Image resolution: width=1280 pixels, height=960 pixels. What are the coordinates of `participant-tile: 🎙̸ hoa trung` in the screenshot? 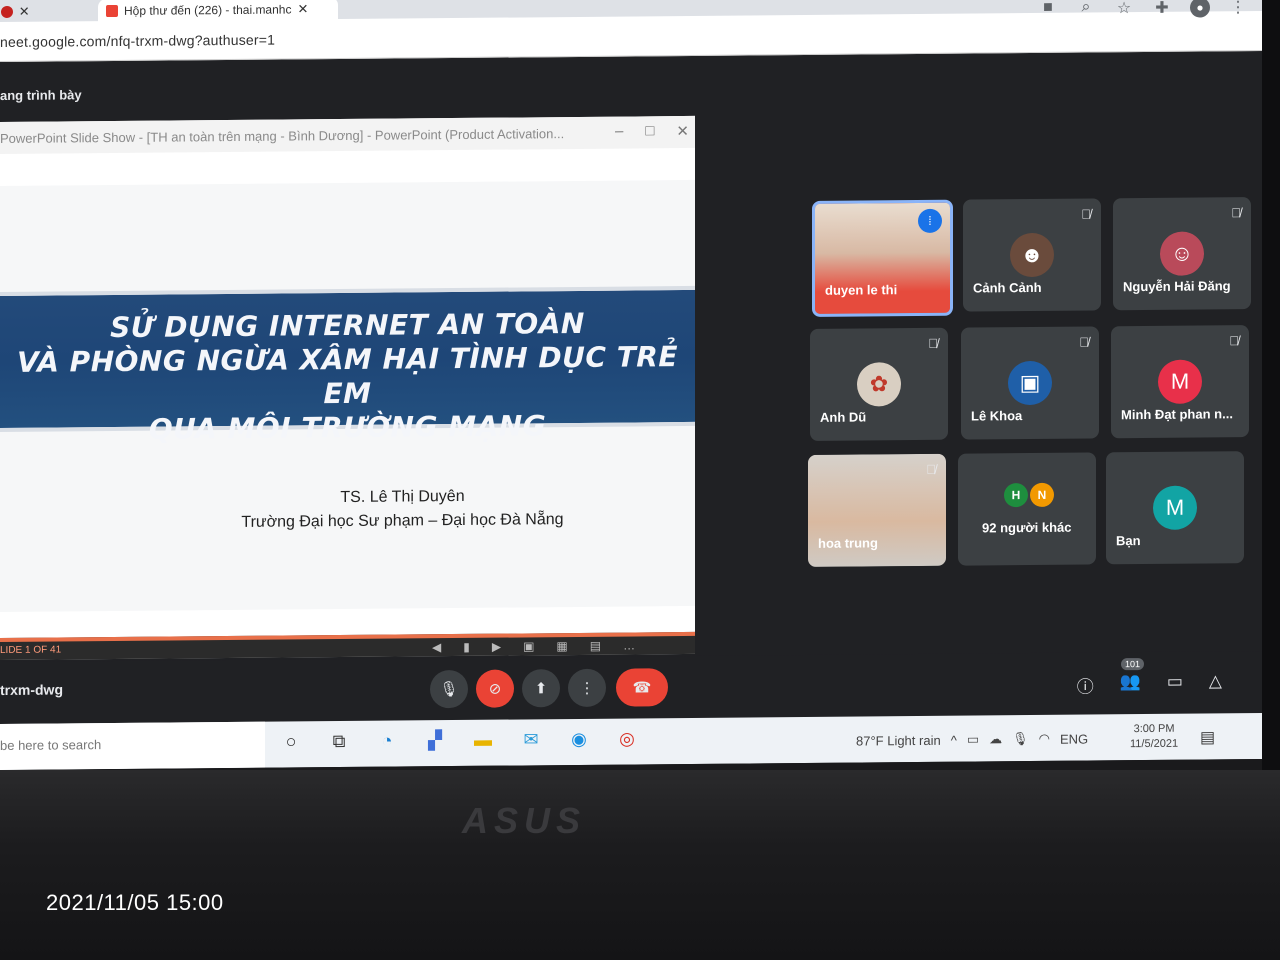 It's located at (877, 510).